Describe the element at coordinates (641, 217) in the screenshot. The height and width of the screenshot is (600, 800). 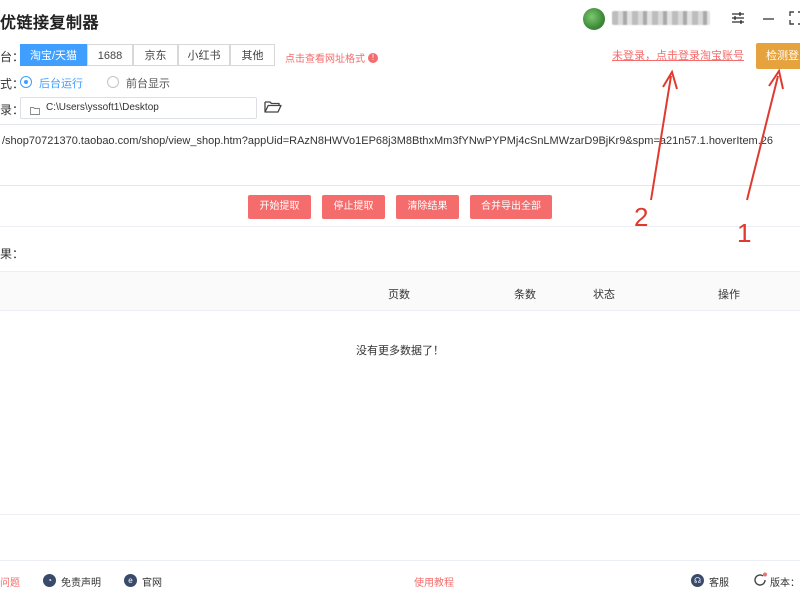
I see `annotation-number-2: 2` at that location.